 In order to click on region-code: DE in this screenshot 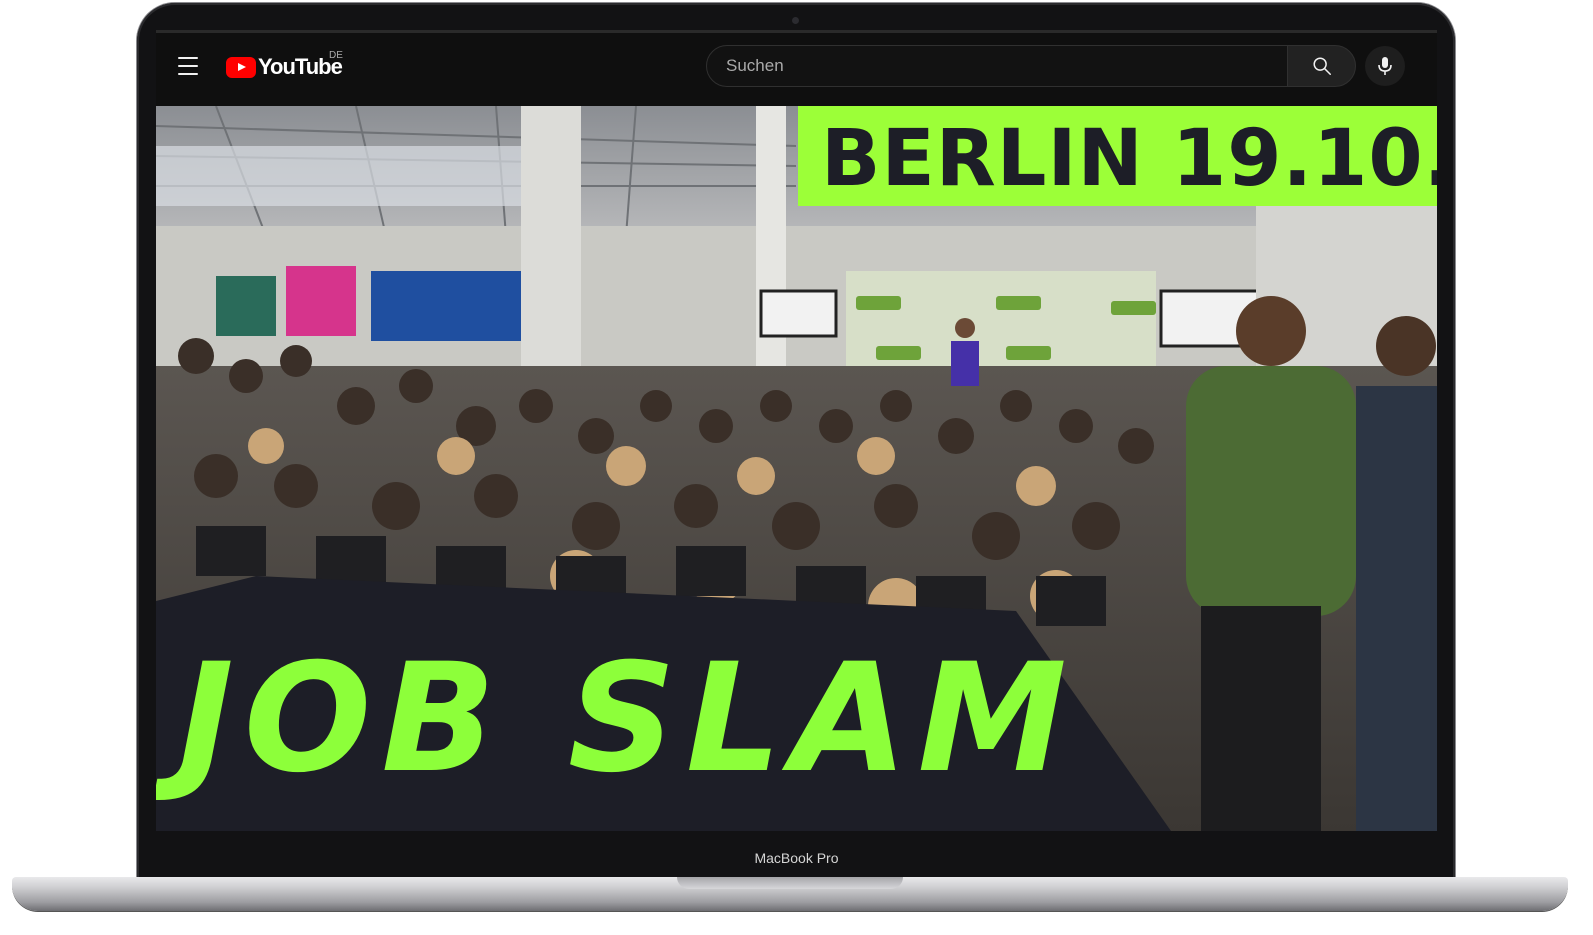, I will do `click(336, 55)`.